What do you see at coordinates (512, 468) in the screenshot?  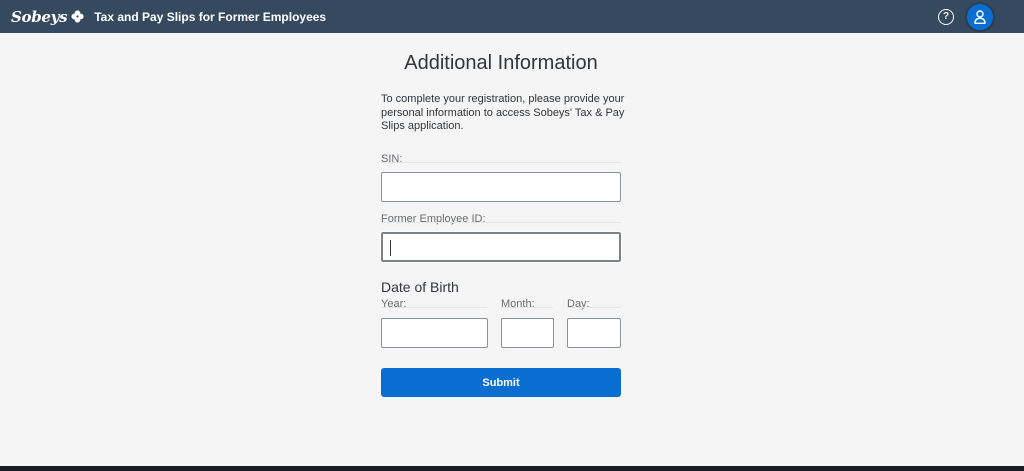 I see `bottom-edge` at bounding box center [512, 468].